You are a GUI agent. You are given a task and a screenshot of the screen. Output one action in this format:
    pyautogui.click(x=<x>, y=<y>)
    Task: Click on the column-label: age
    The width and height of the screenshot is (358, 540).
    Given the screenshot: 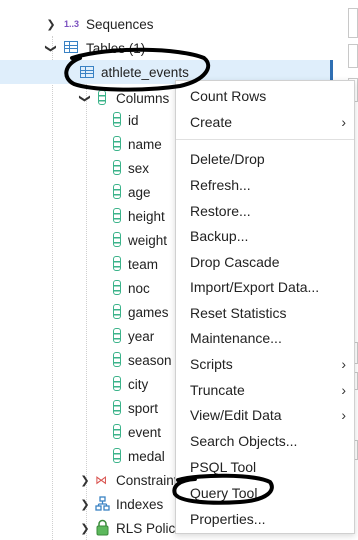 What is the action you would take?
    pyautogui.click(x=139, y=192)
    